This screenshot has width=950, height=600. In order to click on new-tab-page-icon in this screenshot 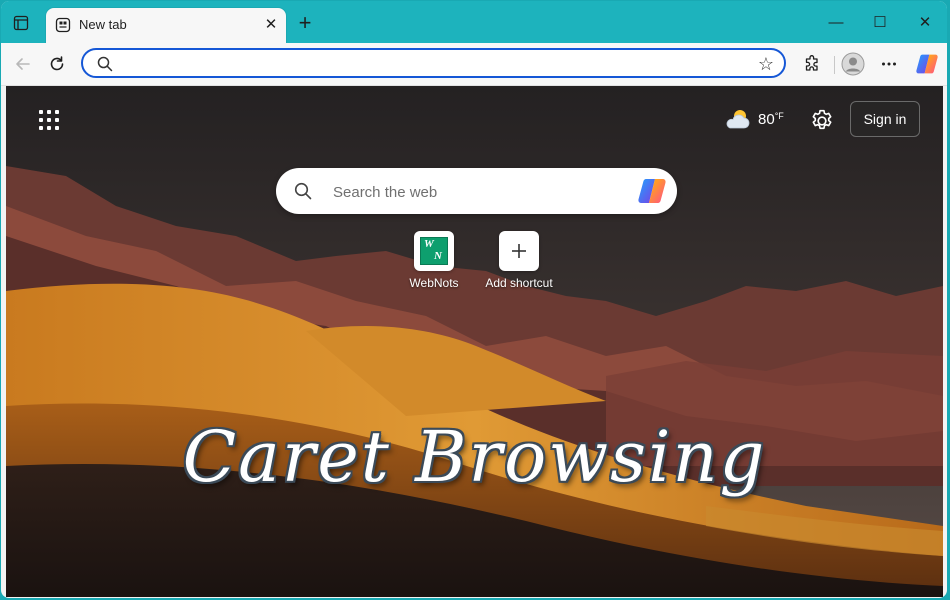, I will do `click(63, 25)`.